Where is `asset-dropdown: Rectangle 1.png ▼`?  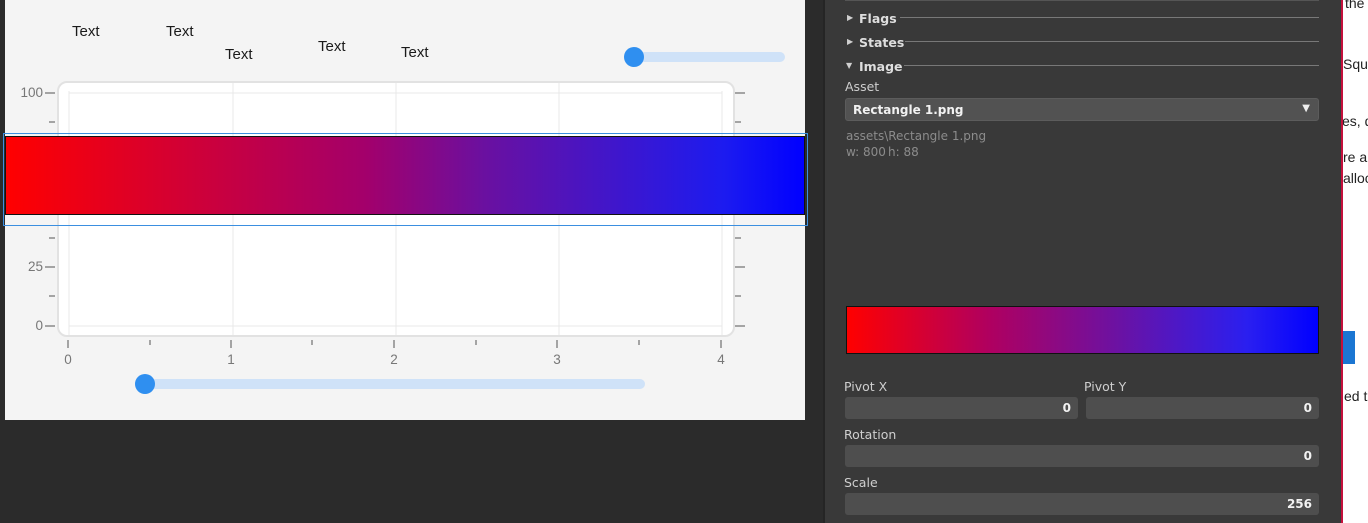 asset-dropdown: Rectangle 1.png ▼ is located at coordinates (1082, 109).